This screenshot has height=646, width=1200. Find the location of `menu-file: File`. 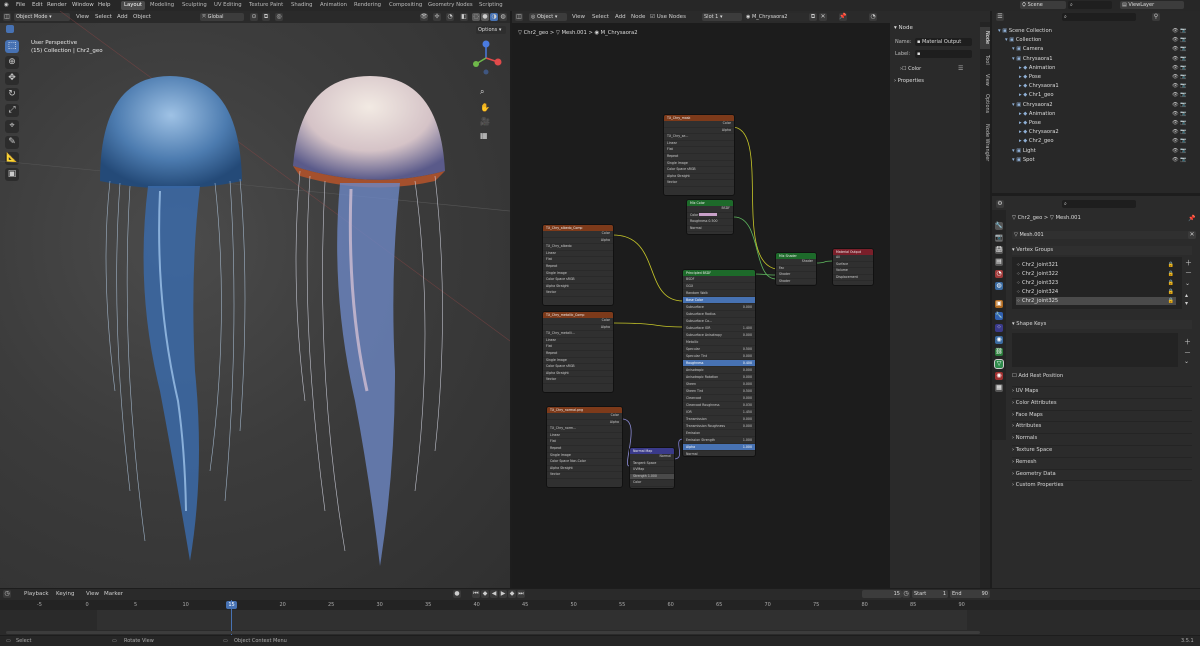

menu-file: File is located at coordinates (20, 5).